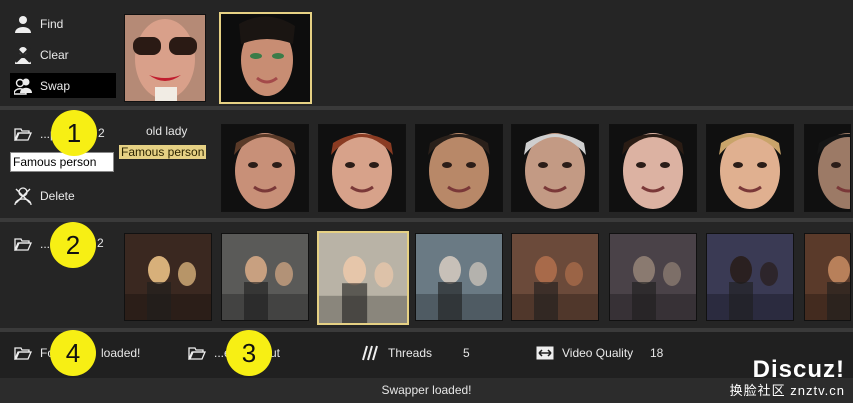 This screenshot has height=403, width=853. I want to click on status-bar: Swapper loaded!, so click(426, 390).